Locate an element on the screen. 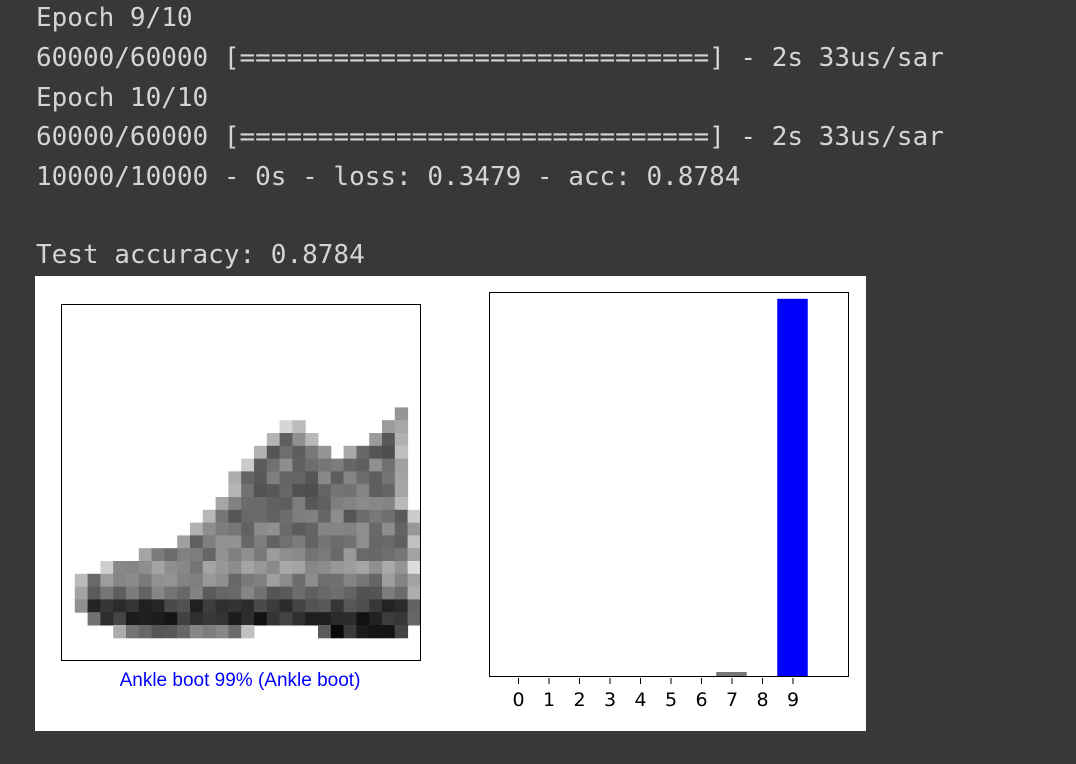  x-tick-label-1: 1 is located at coordinates (549, 700).